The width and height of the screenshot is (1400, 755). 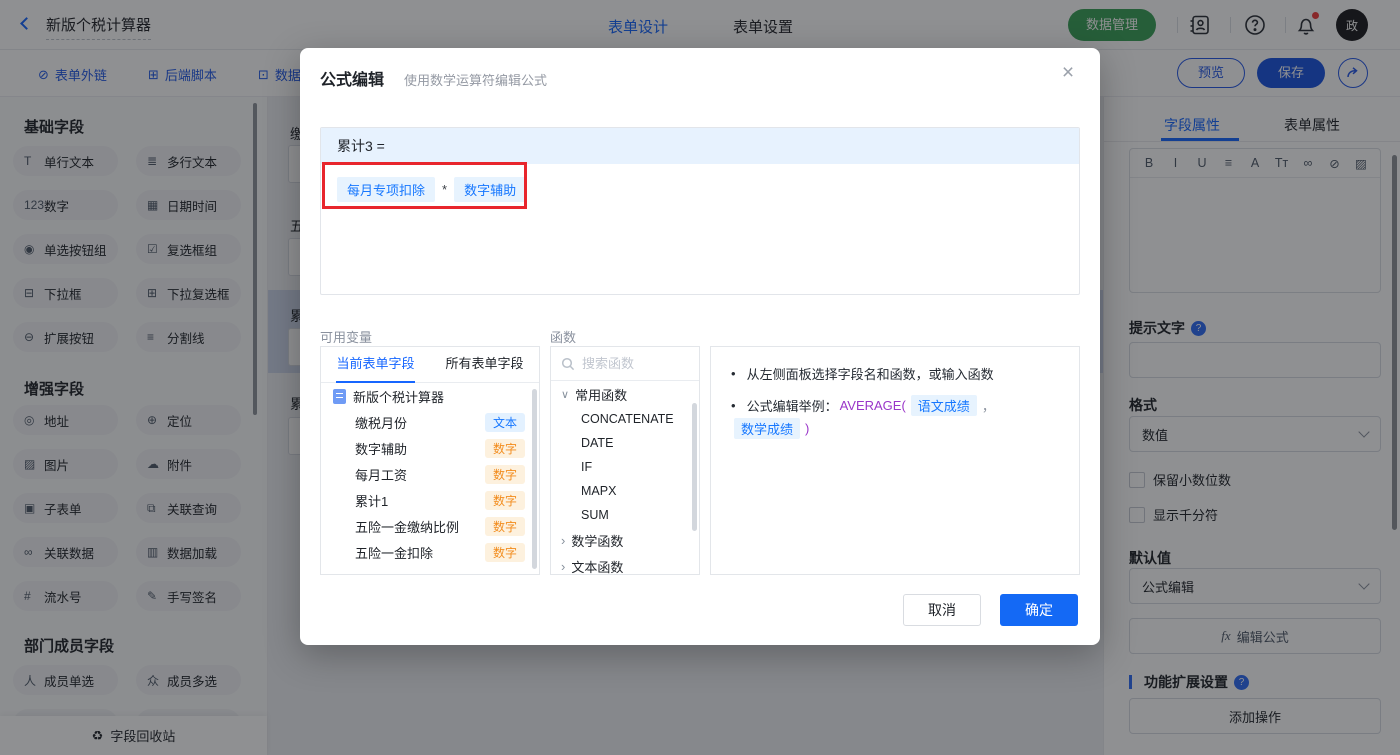 I want to click on formula-field-chip: 数字辅助, so click(x=490, y=189).